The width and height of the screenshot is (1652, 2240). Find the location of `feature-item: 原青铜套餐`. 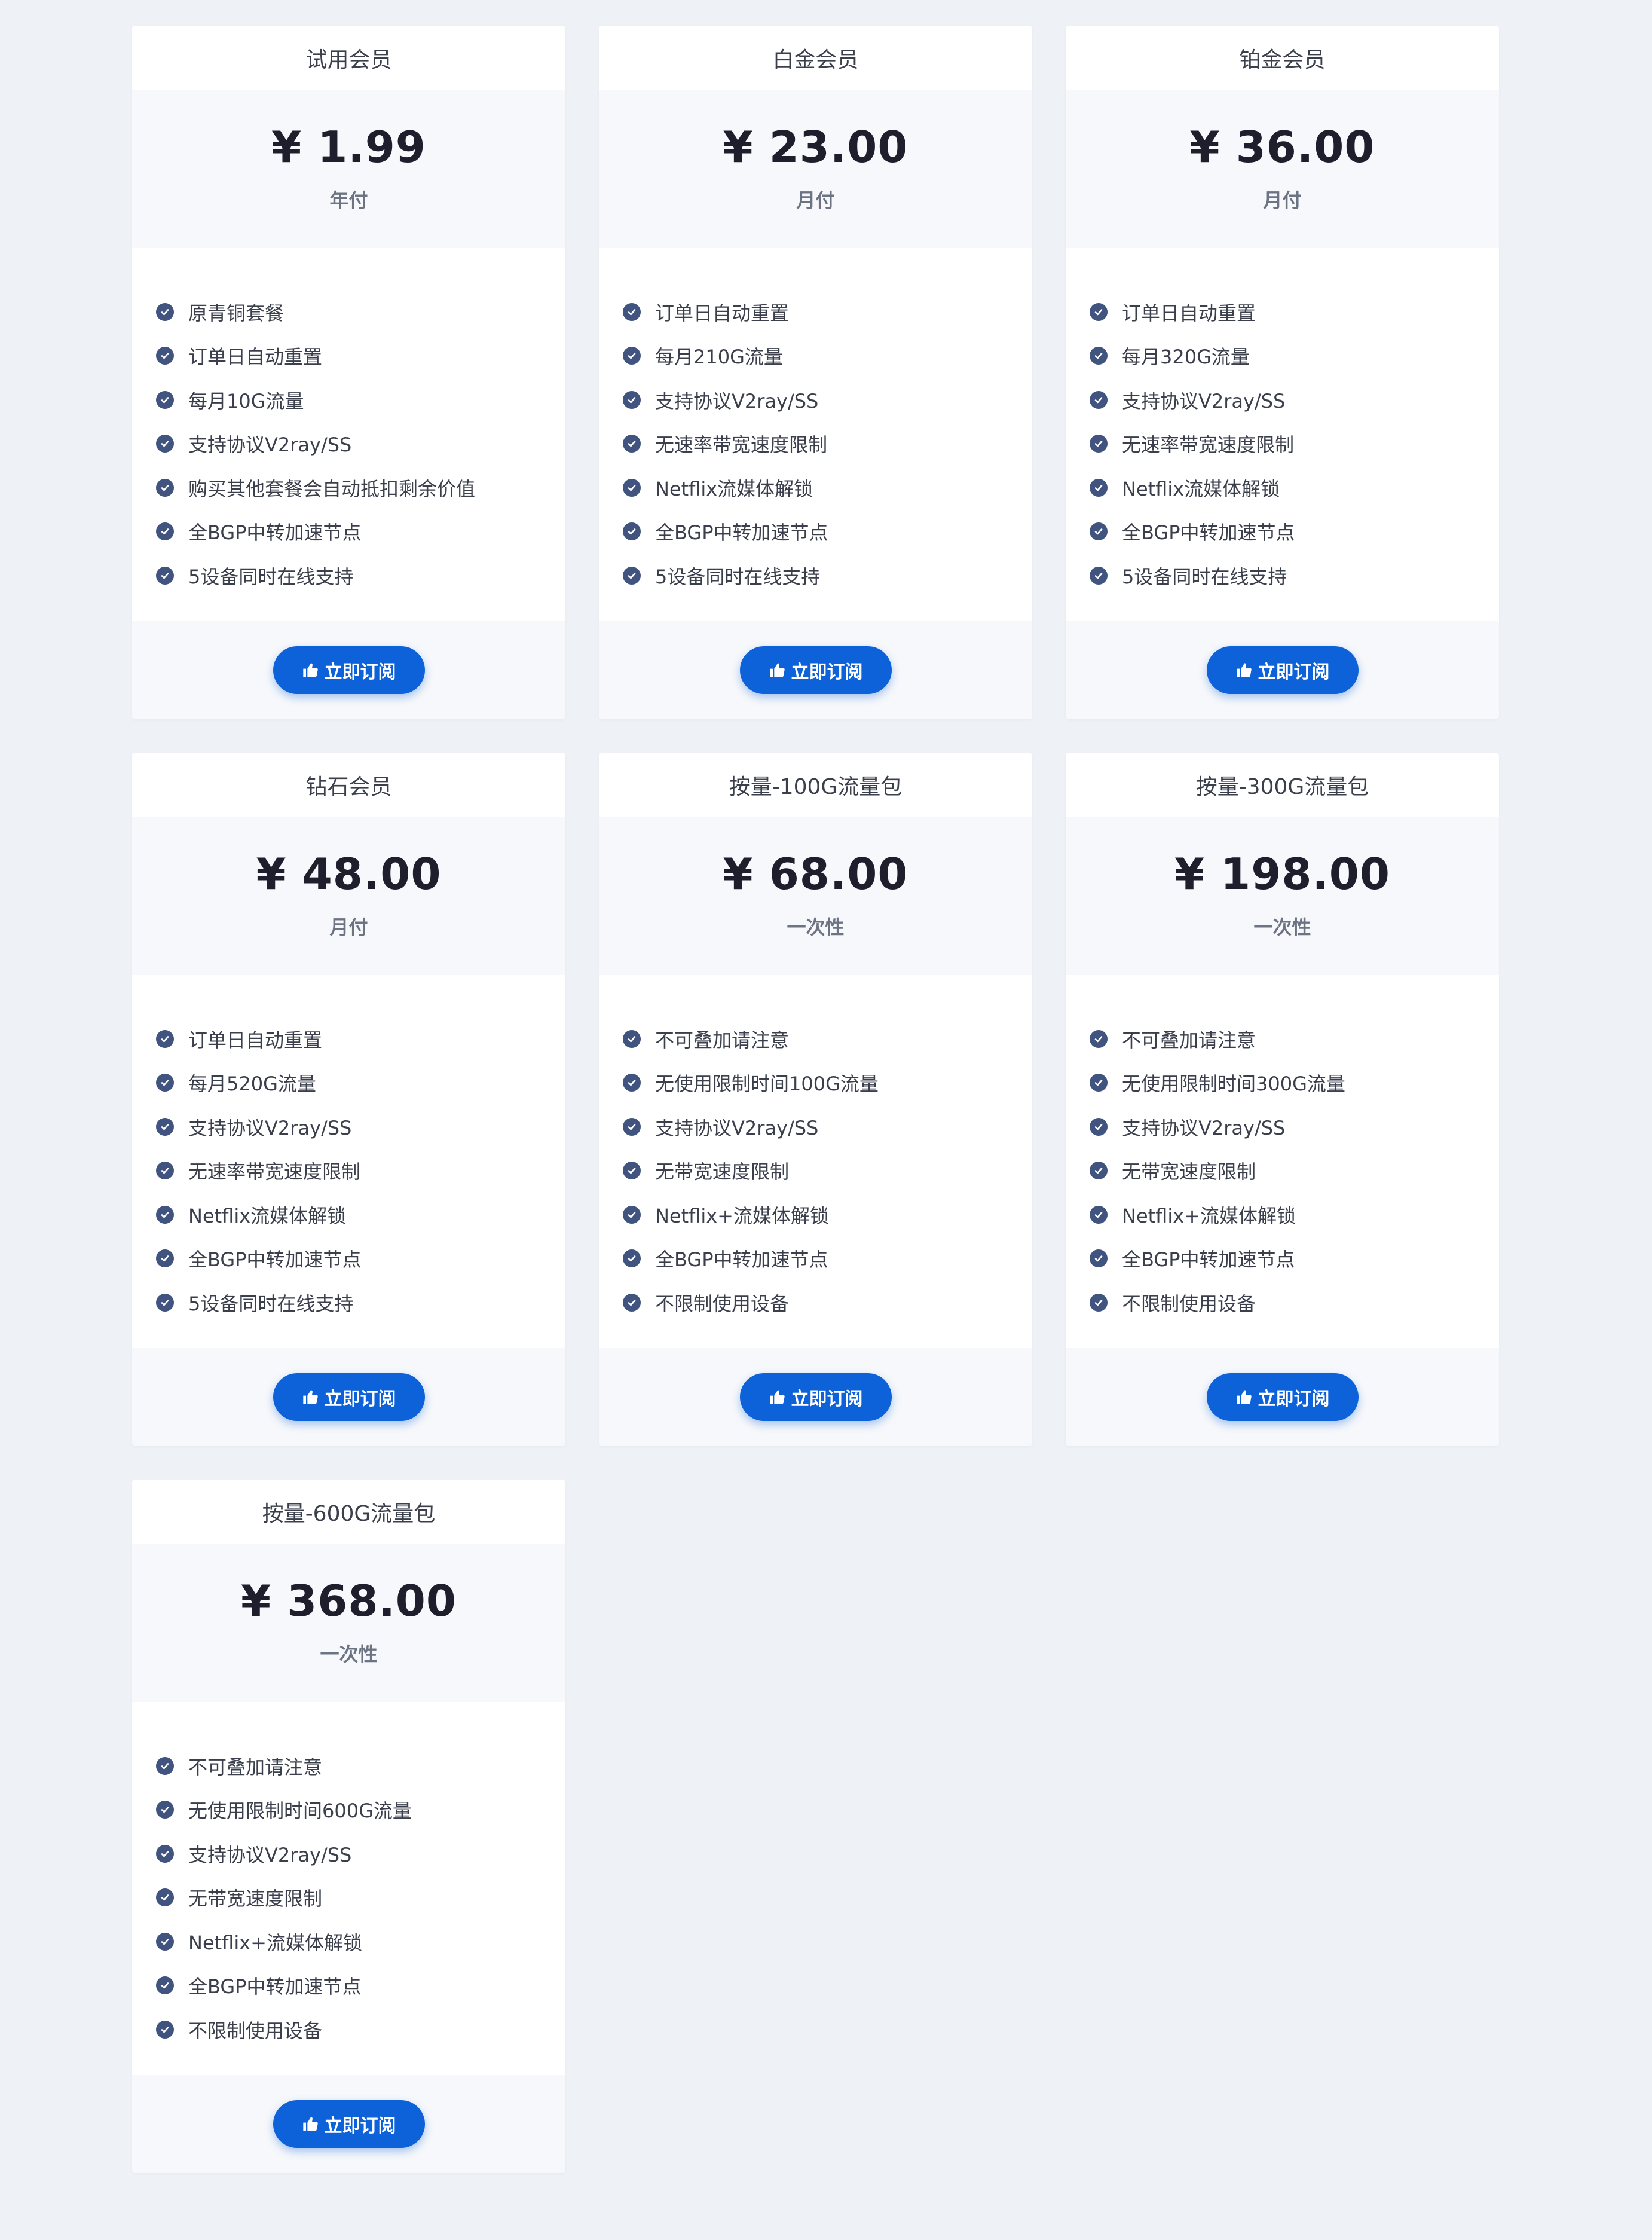

feature-item: 原青铜套餐 is located at coordinates (360, 312).